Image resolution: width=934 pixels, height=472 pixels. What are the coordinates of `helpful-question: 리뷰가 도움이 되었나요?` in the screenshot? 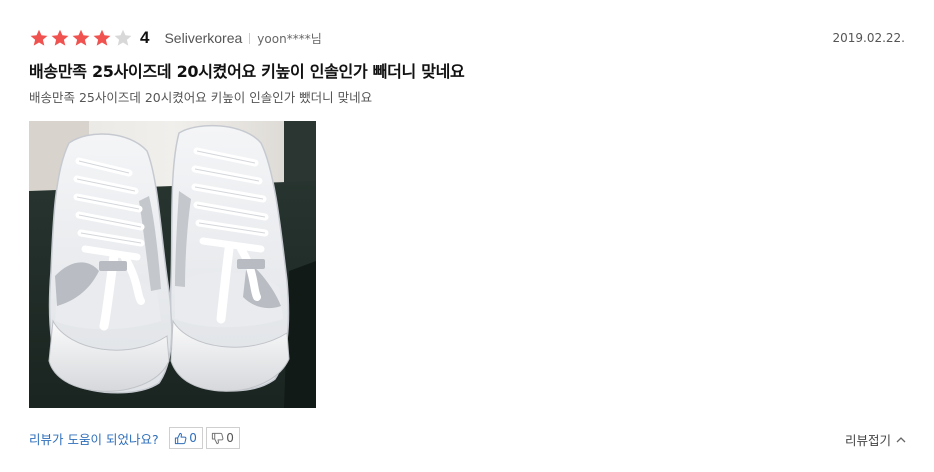 It's located at (94, 439).